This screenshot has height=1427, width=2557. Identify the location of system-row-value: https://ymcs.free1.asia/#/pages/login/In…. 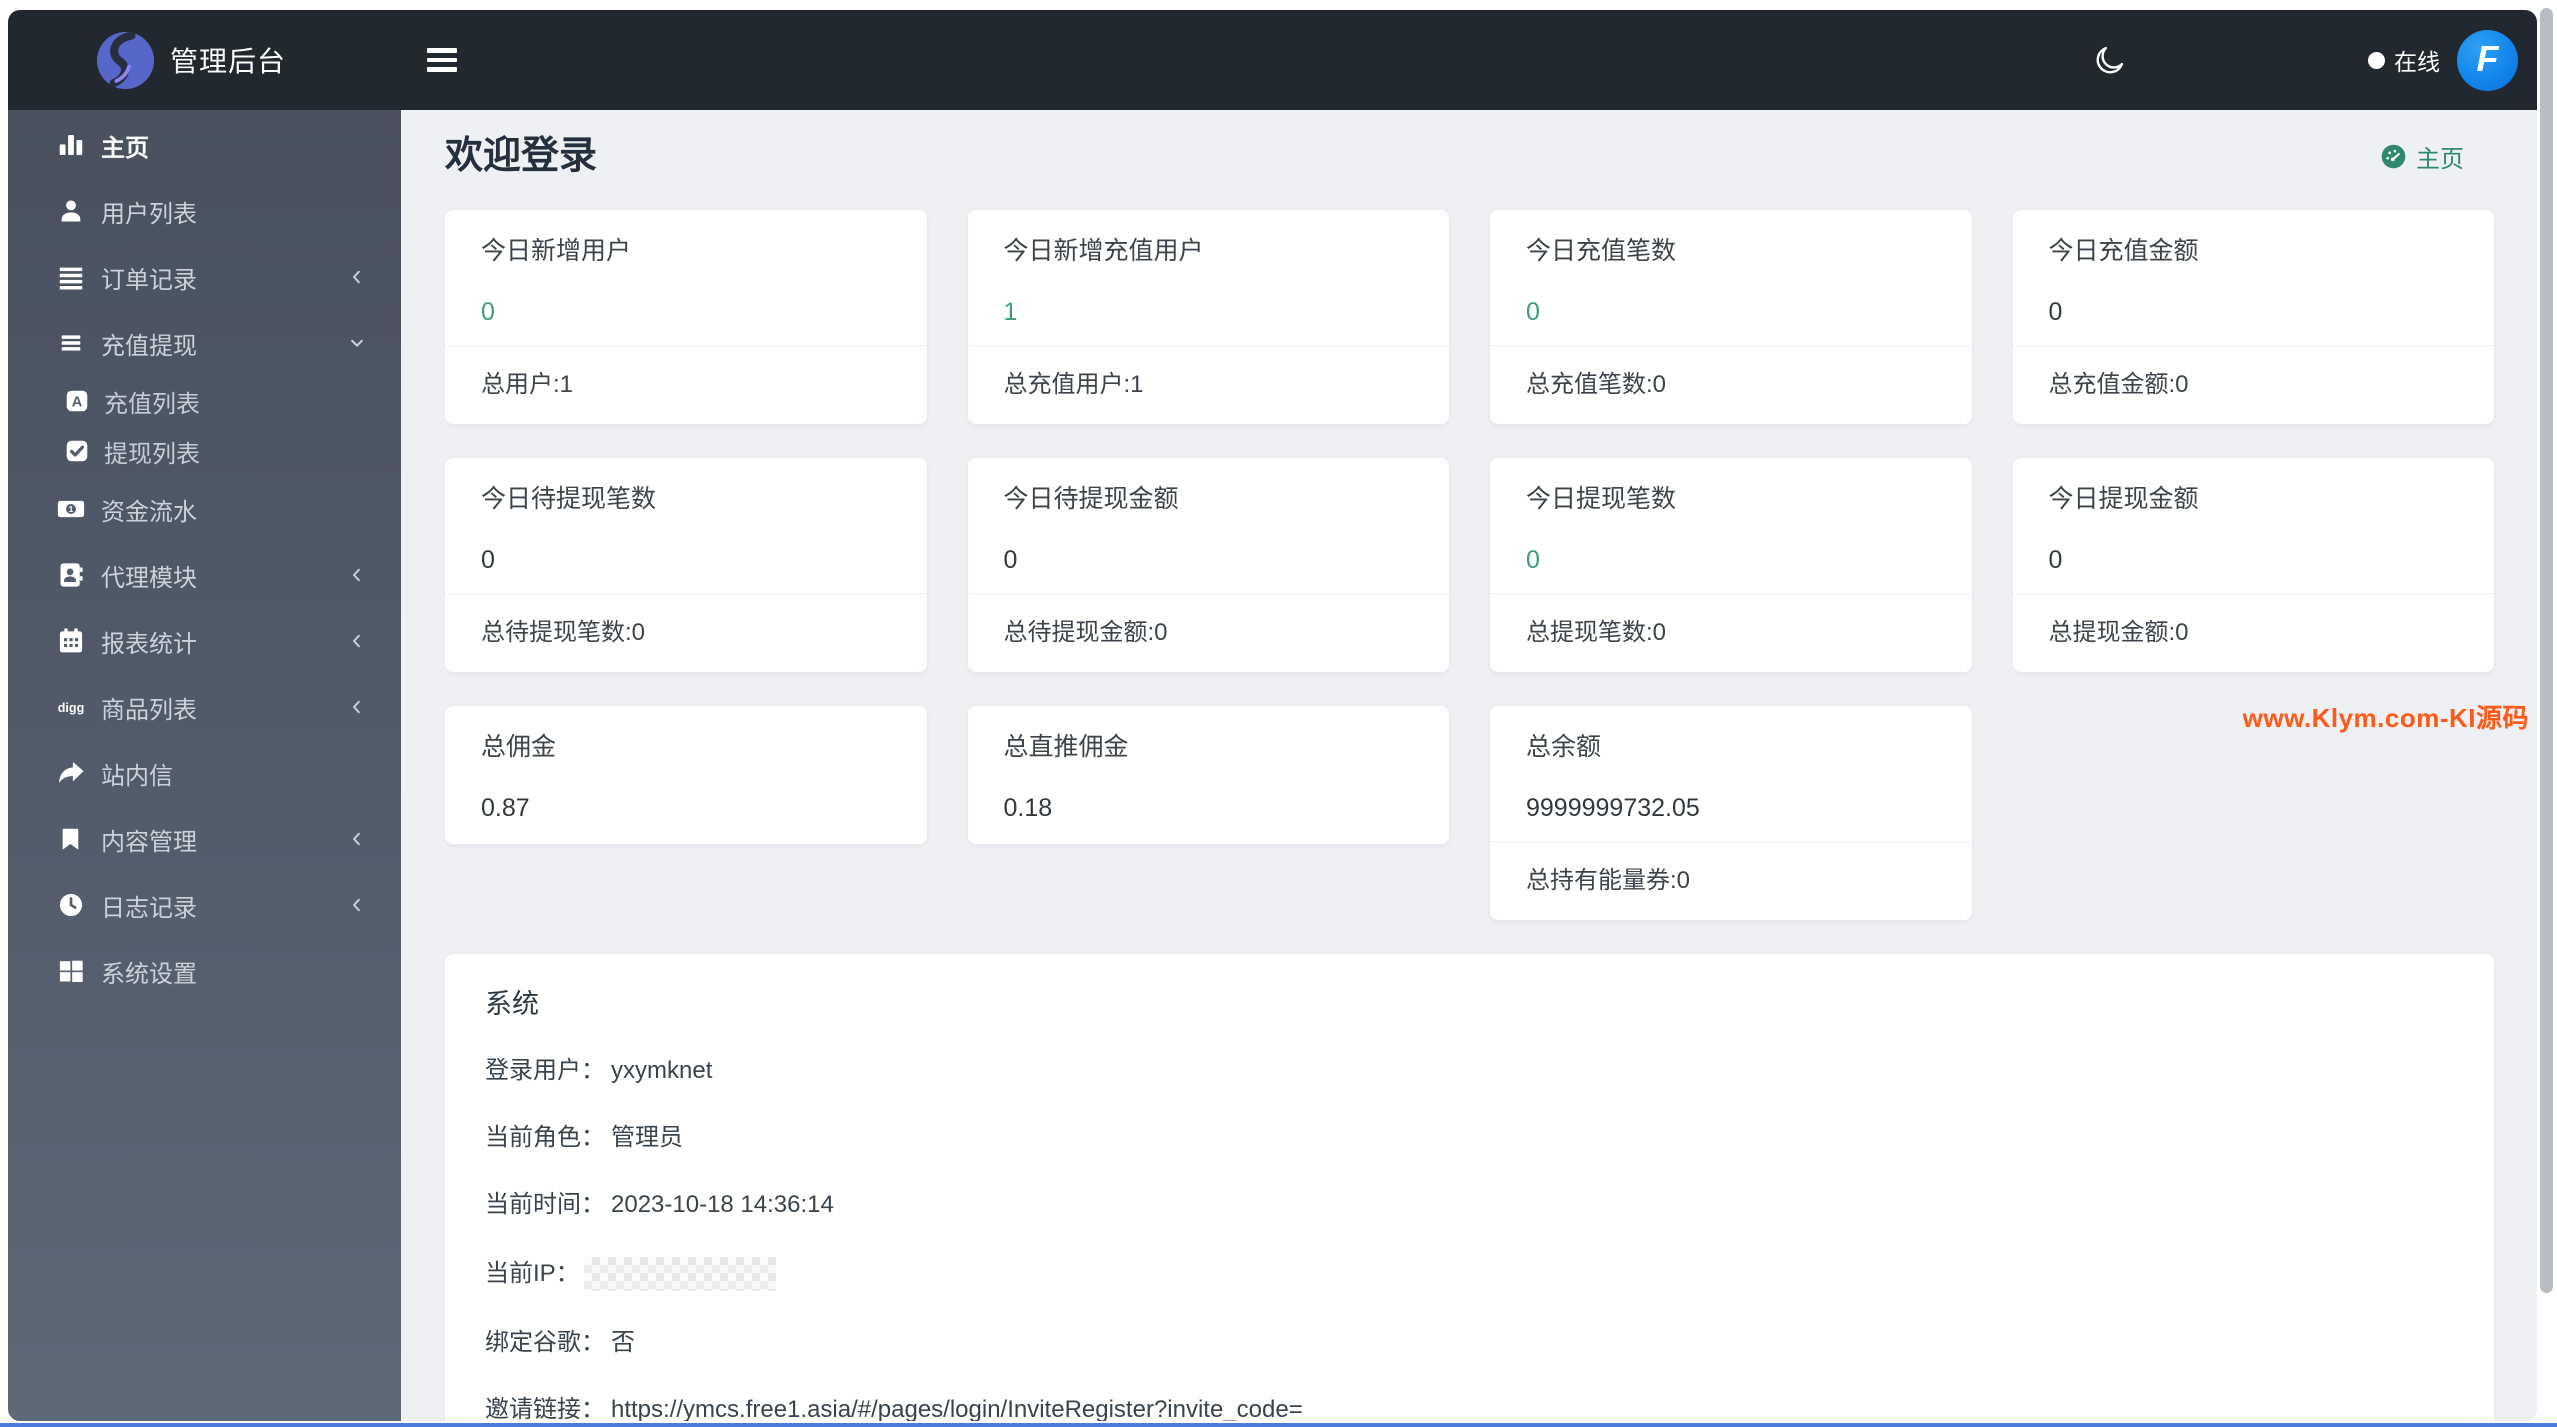
(957, 1408).